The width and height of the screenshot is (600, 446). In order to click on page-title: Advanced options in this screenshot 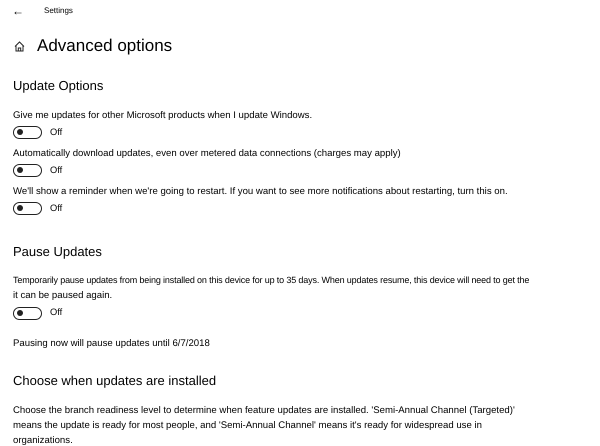, I will do `click(104, 46)`.